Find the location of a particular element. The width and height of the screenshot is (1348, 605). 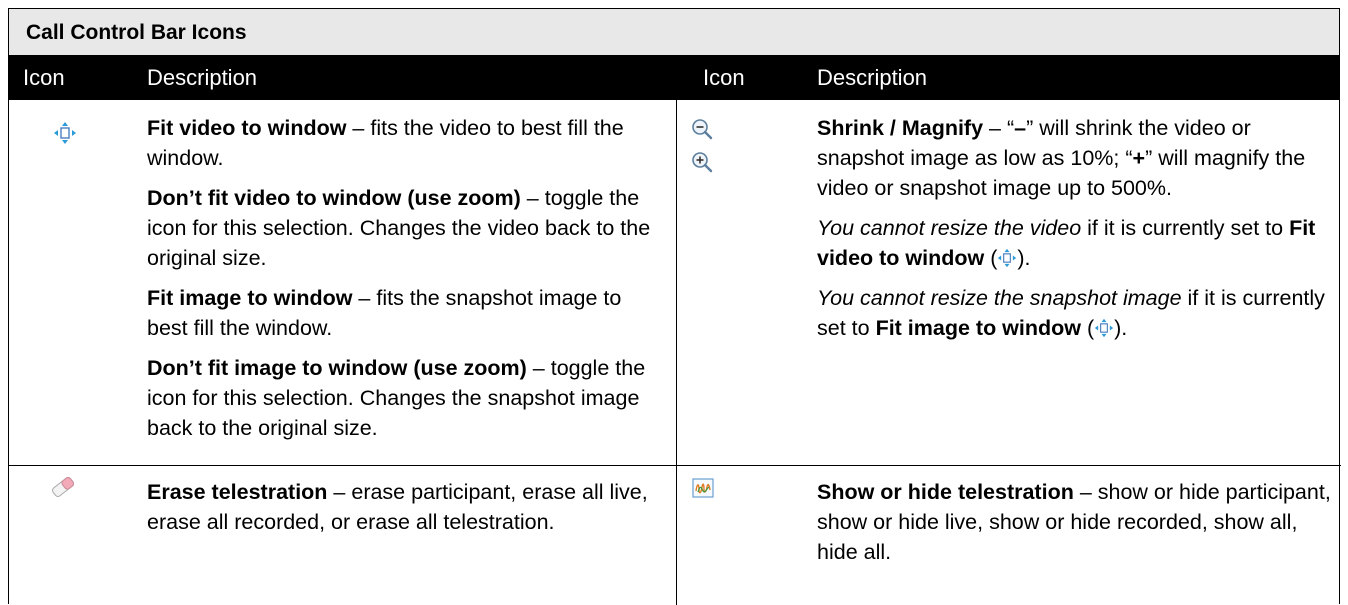

table-title-row: Call Control Bar Icons is located at coordinates (674, 32).